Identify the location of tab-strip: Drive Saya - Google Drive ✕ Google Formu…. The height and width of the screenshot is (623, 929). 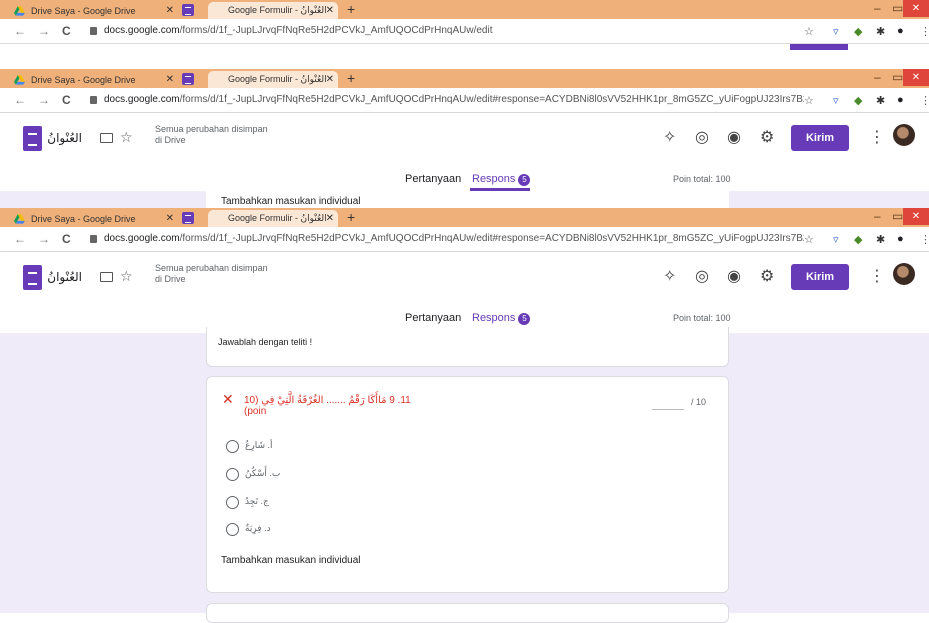
(464, 78).